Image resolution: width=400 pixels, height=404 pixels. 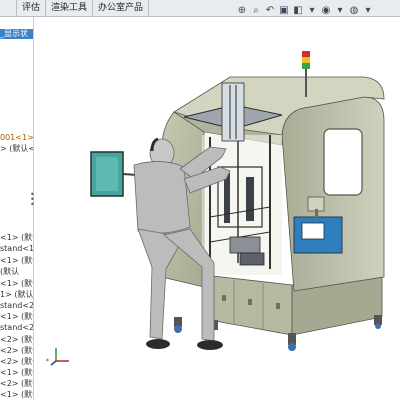 I want to click on appearance-icon: ▾, so click(x=340, y=11).